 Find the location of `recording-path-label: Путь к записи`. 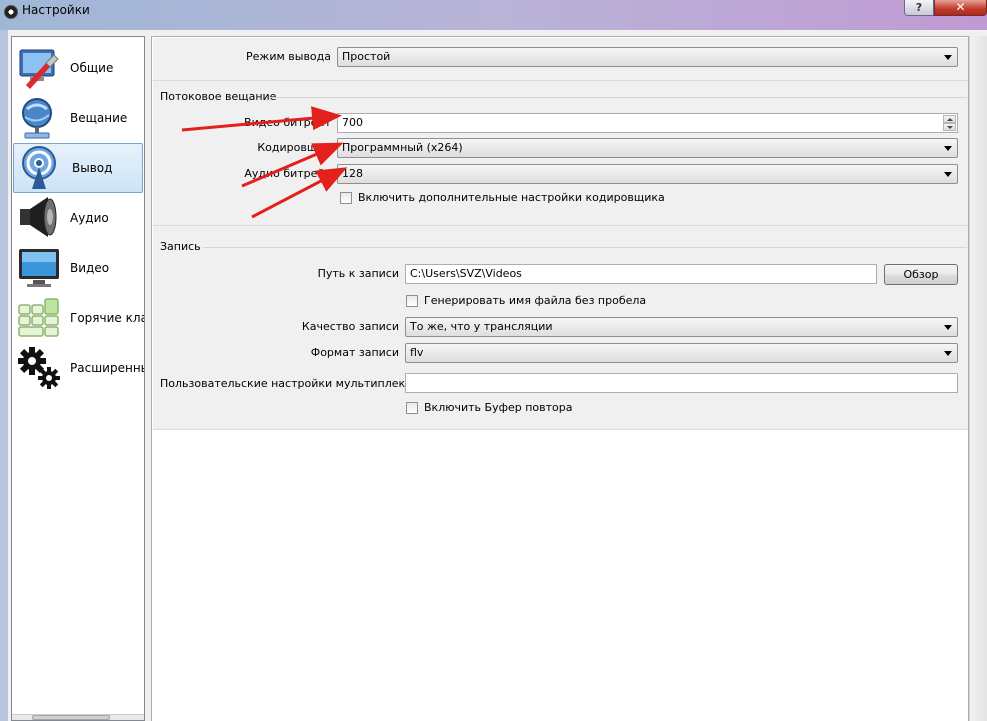

recording-path-label: Путь к записи is located at coordinates (358, 273).